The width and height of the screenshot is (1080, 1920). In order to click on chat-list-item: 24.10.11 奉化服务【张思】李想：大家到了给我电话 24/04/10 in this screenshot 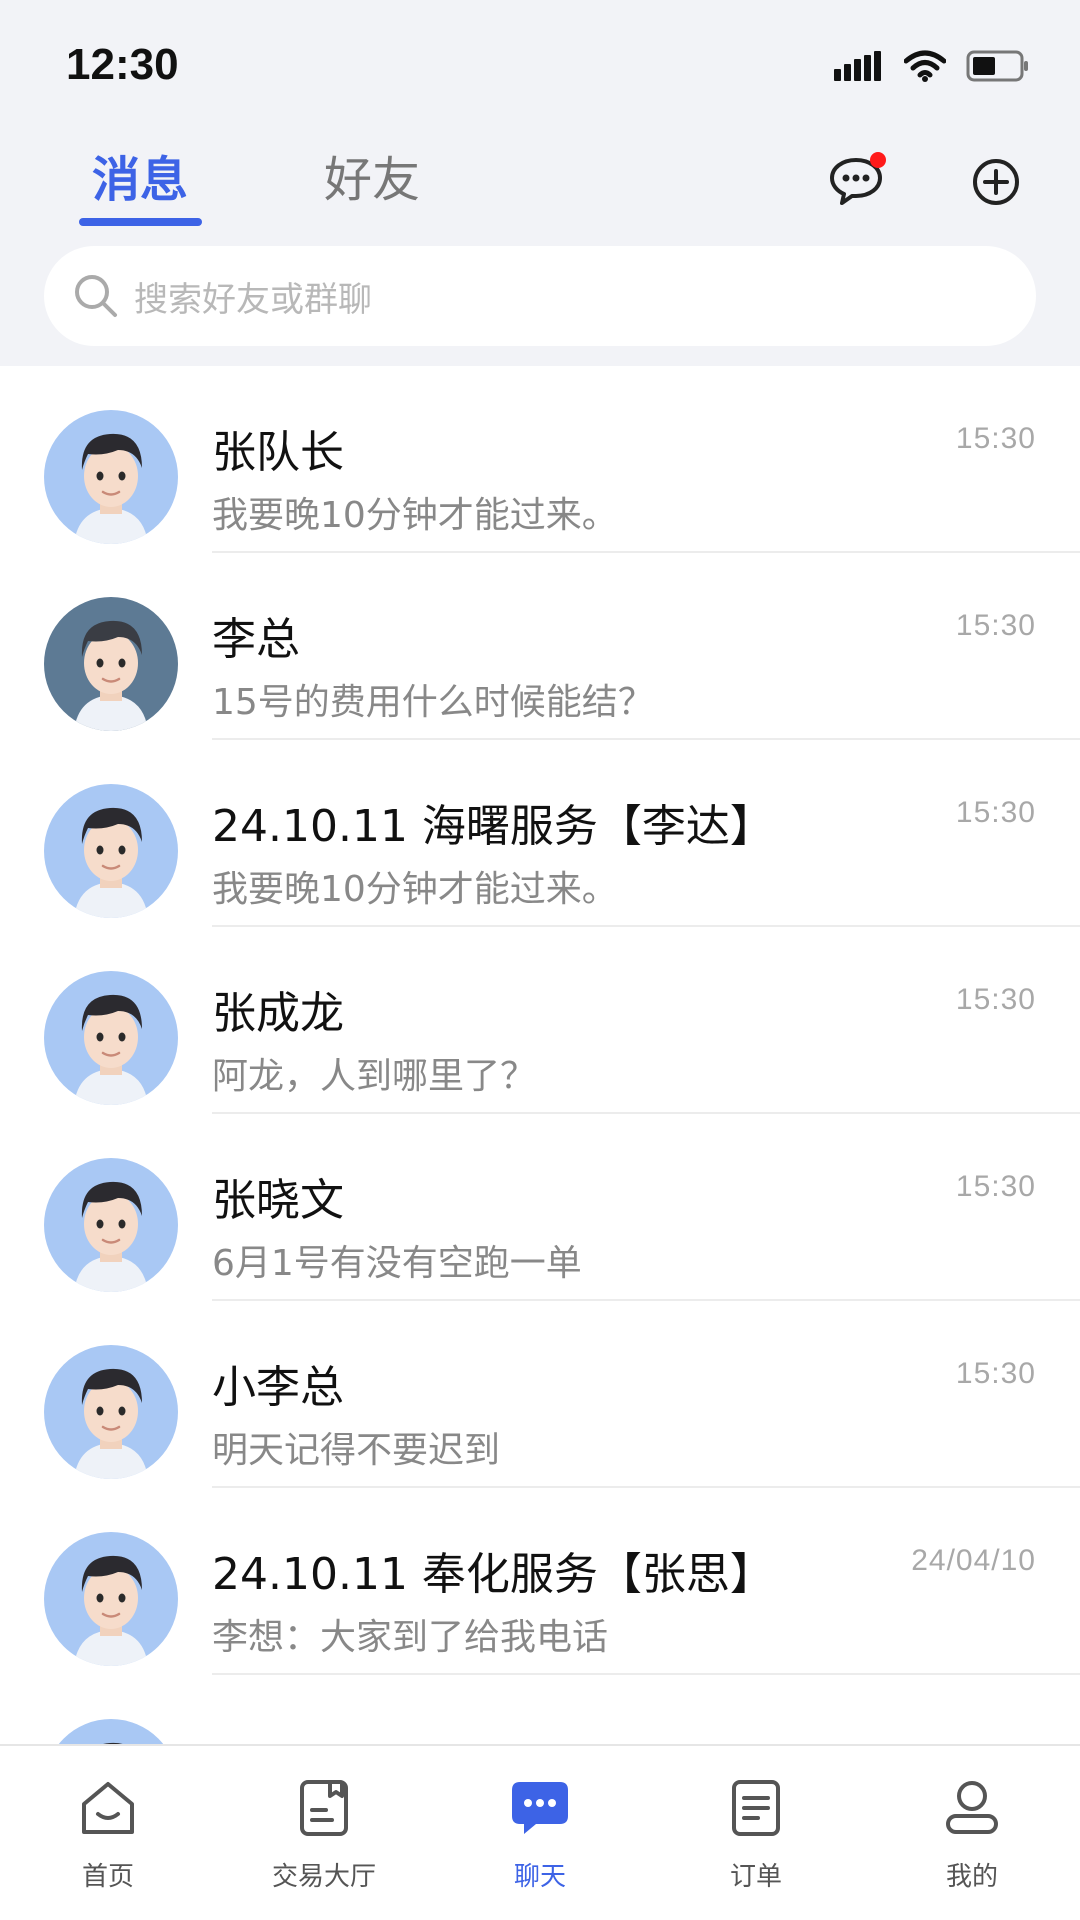, I will do `click(540, 1581)`.